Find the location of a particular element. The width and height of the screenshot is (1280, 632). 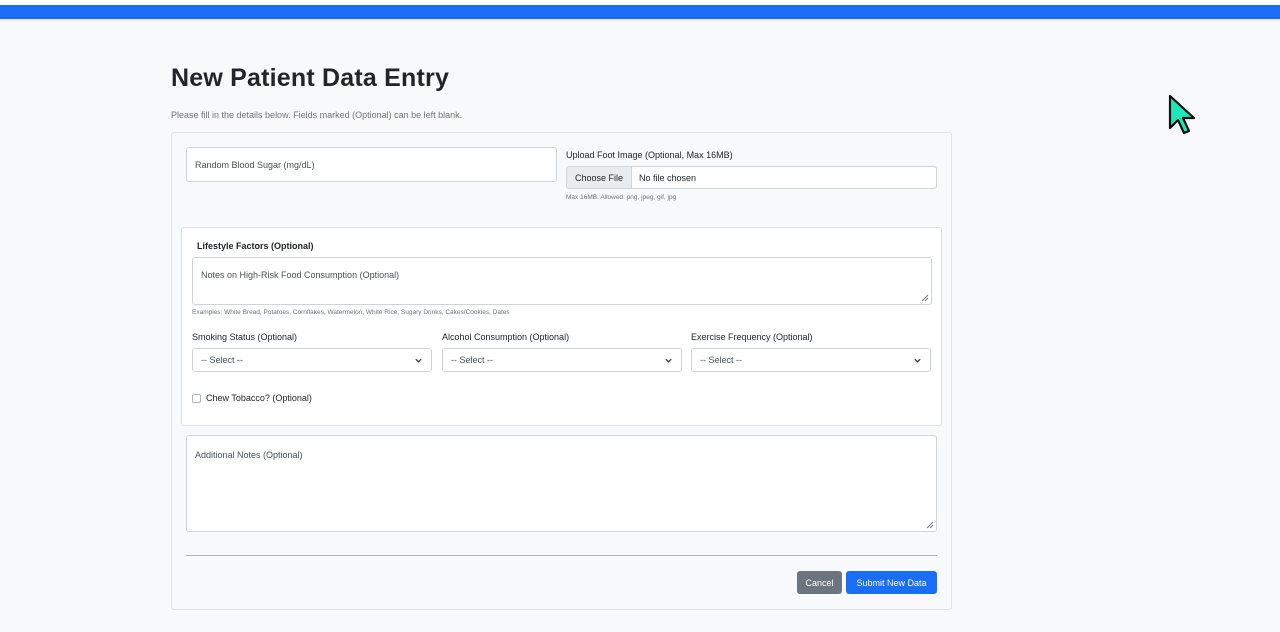

exercise-frequency-selected: -- Select -- is located at coordinates (721, 360).